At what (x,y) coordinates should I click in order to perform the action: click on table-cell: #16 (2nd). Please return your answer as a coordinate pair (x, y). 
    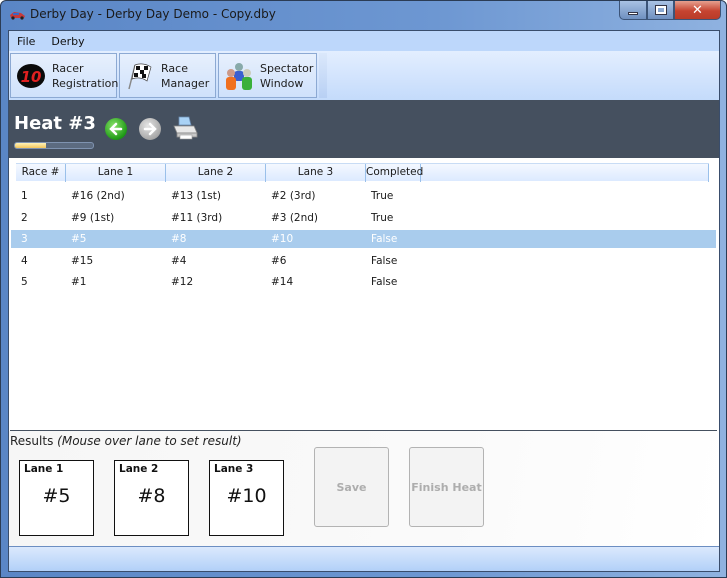
    Looking at the image, I should click on (98, 196).